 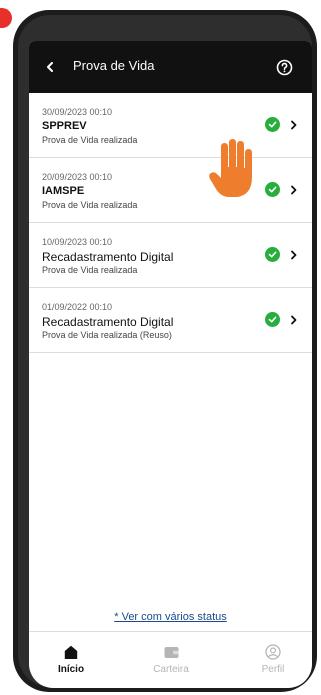 I want to click on nav-home: Início, so click(x=71, y=659).